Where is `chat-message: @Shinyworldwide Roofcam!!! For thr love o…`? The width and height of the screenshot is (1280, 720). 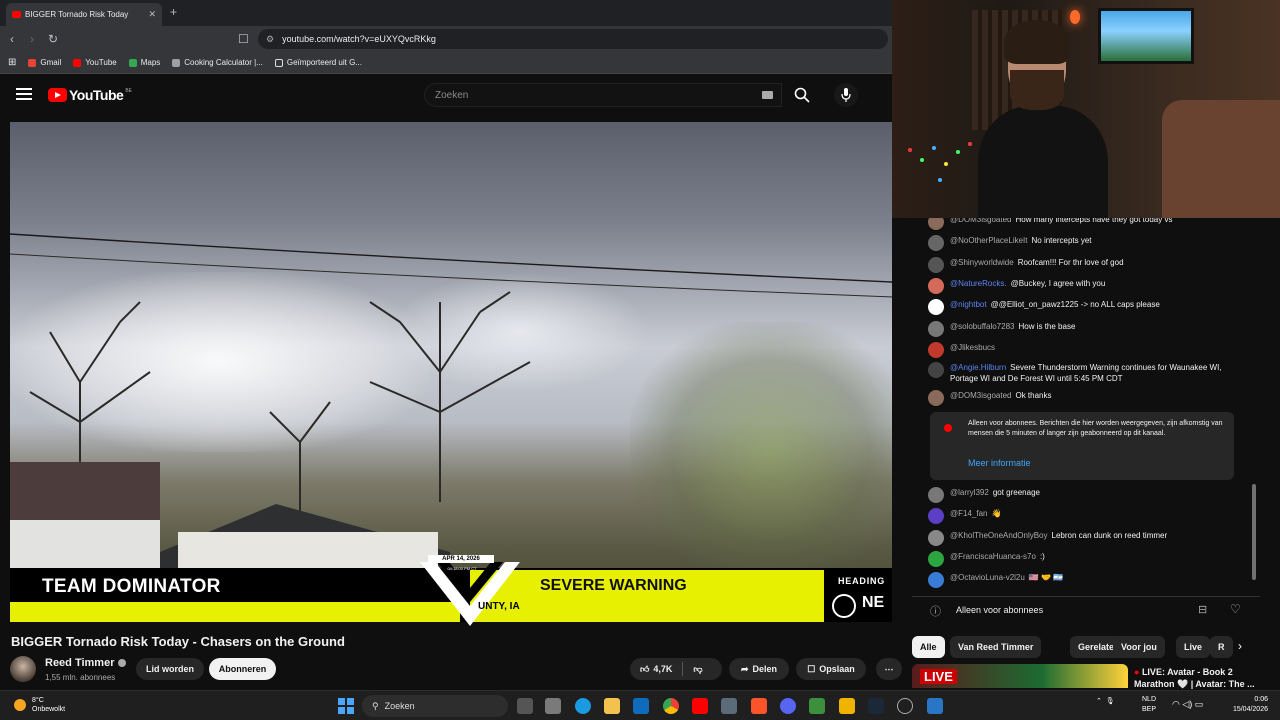 chat-message: @Shinyworldwide Roofcam!!! For thr love o… is located at coordinates (1087, 265).